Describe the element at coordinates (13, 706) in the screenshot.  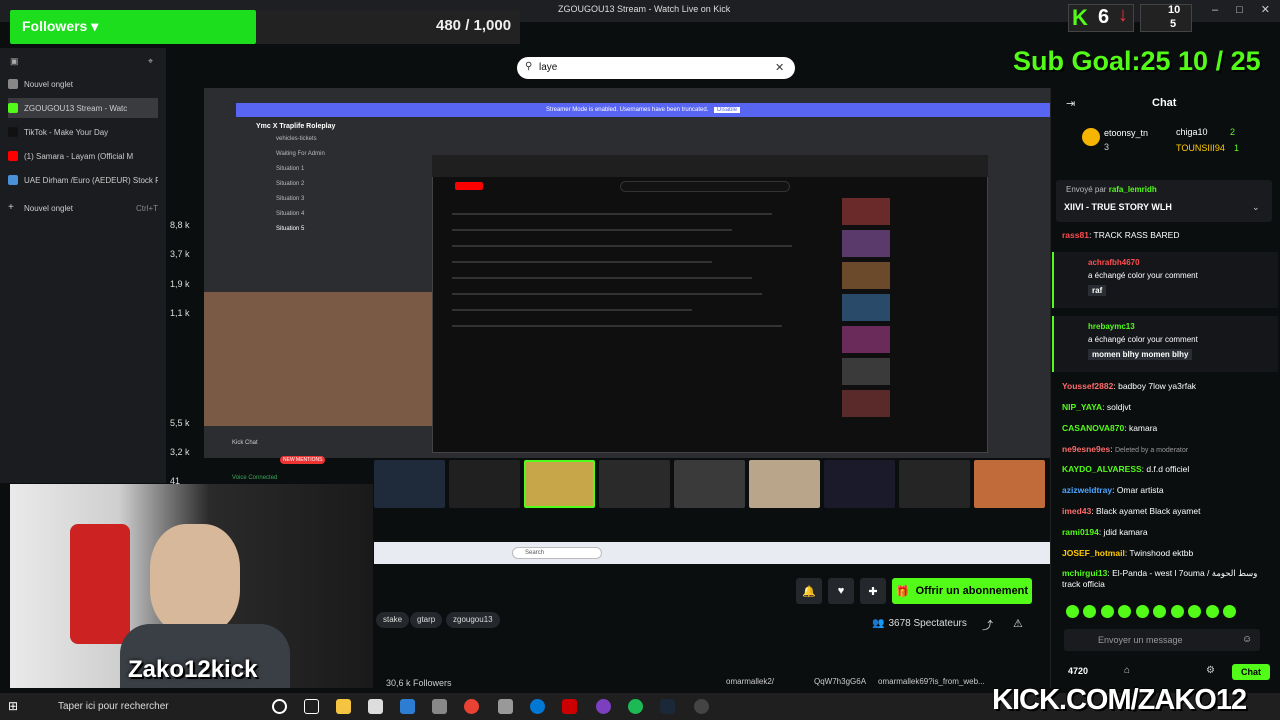
I see `windows-start-icon: ⊞` at that location.